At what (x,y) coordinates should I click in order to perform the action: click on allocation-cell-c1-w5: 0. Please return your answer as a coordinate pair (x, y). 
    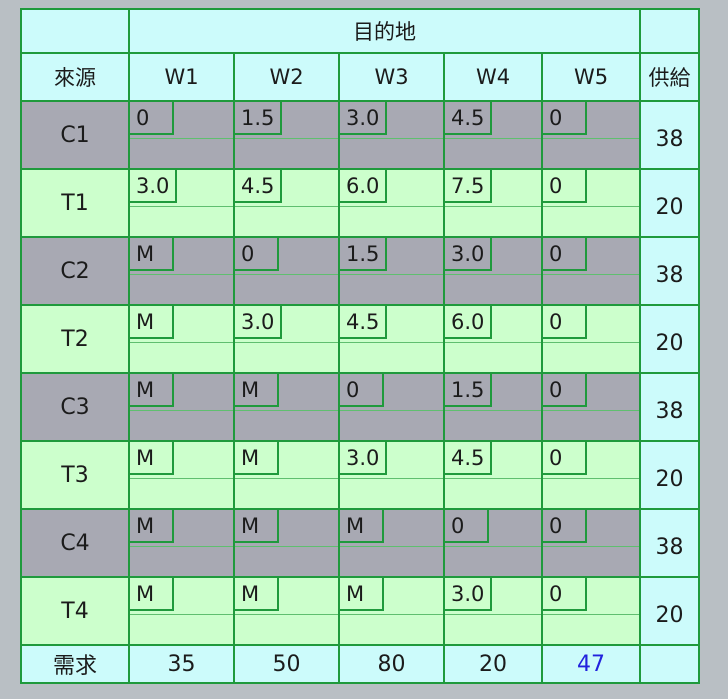
    Looking at the image, I should click on (591, 135).